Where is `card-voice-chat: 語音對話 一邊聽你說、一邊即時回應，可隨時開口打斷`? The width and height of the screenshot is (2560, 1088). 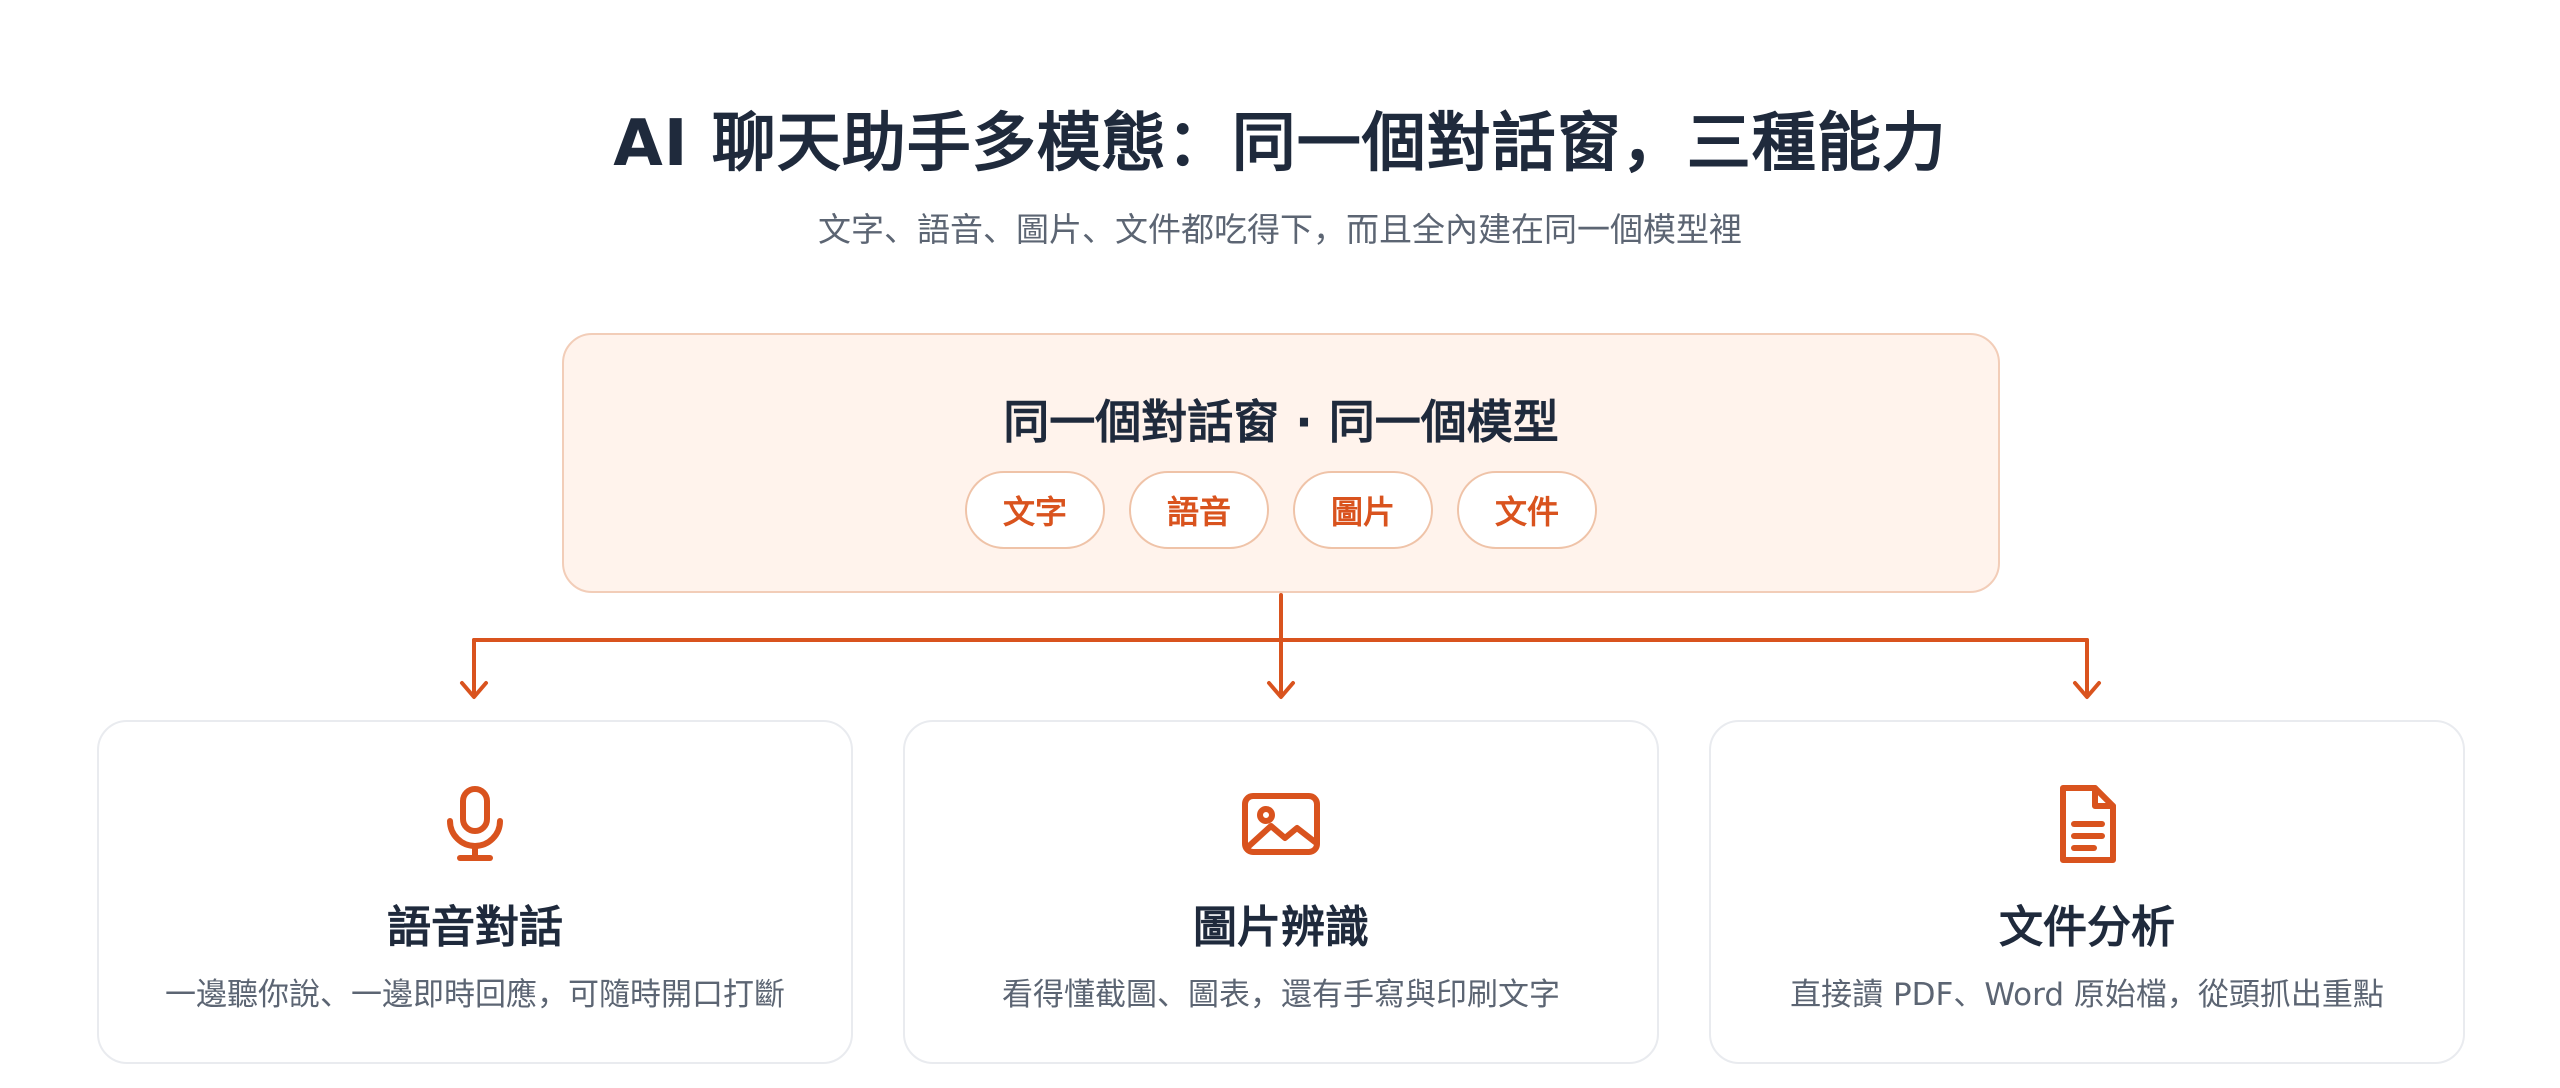
card-voice-chat: 語音對話 一邊聽你說、一邊即時回應，可隨時開口打斷 is located at coordinates (475, 892).